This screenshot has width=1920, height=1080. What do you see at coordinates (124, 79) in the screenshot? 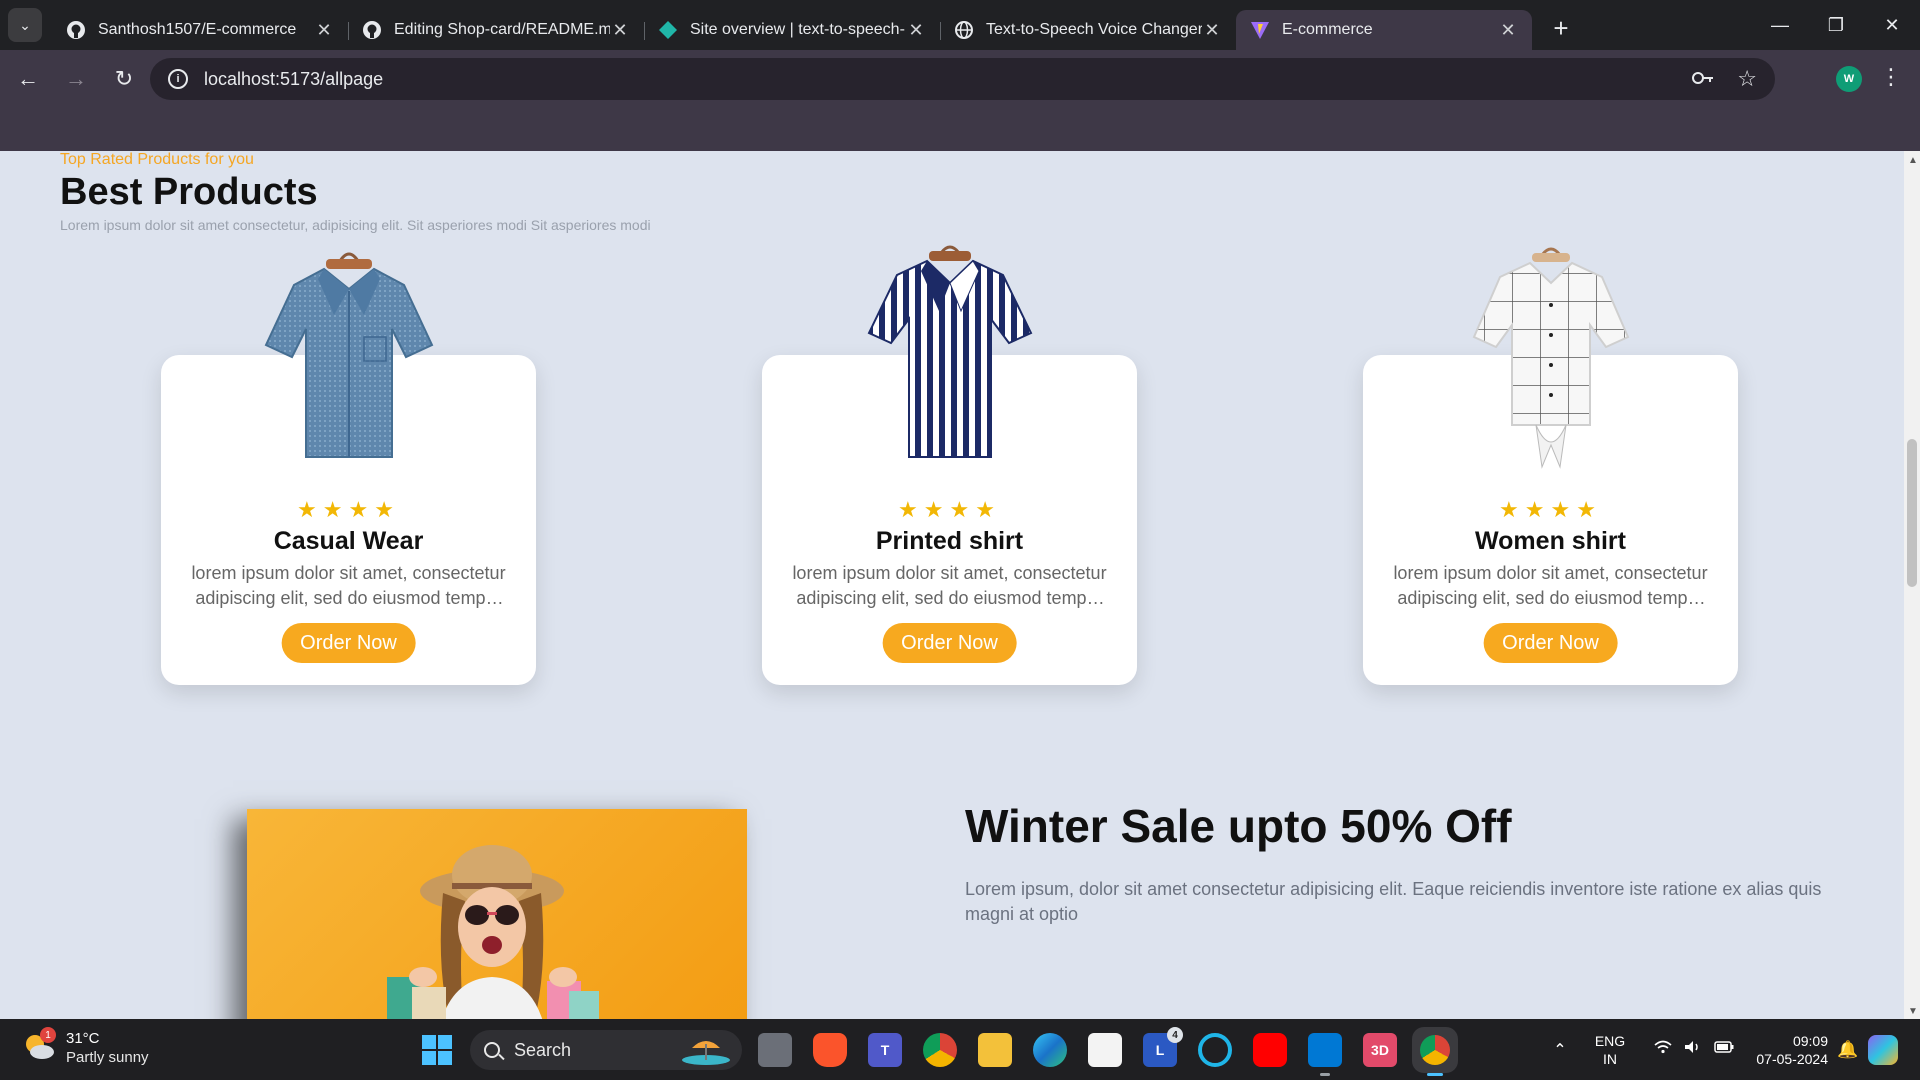
I see `reload-icon: ↻` at bounding box center [124, 79].